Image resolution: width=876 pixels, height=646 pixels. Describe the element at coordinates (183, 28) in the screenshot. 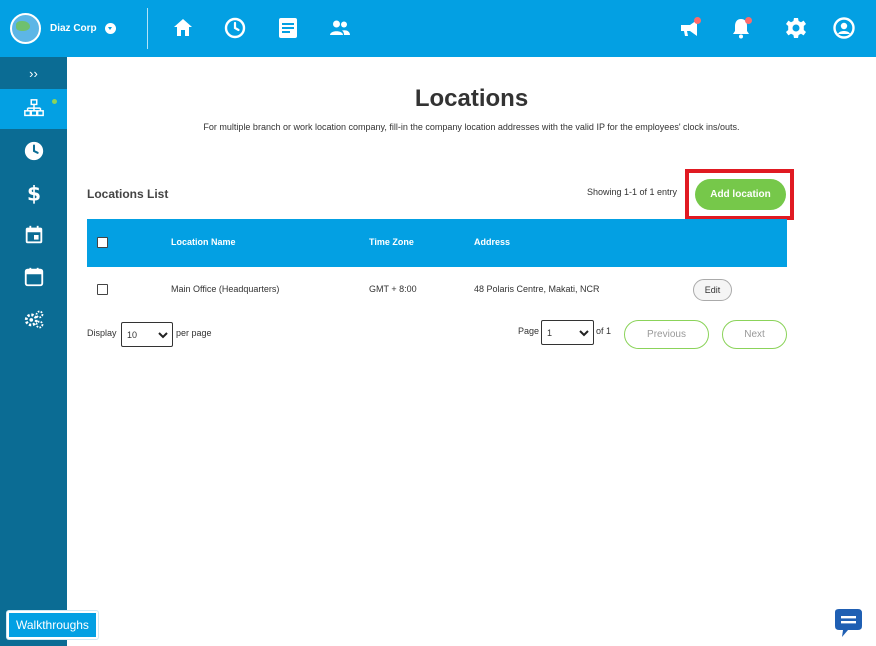

I see `home-icon` at that location.